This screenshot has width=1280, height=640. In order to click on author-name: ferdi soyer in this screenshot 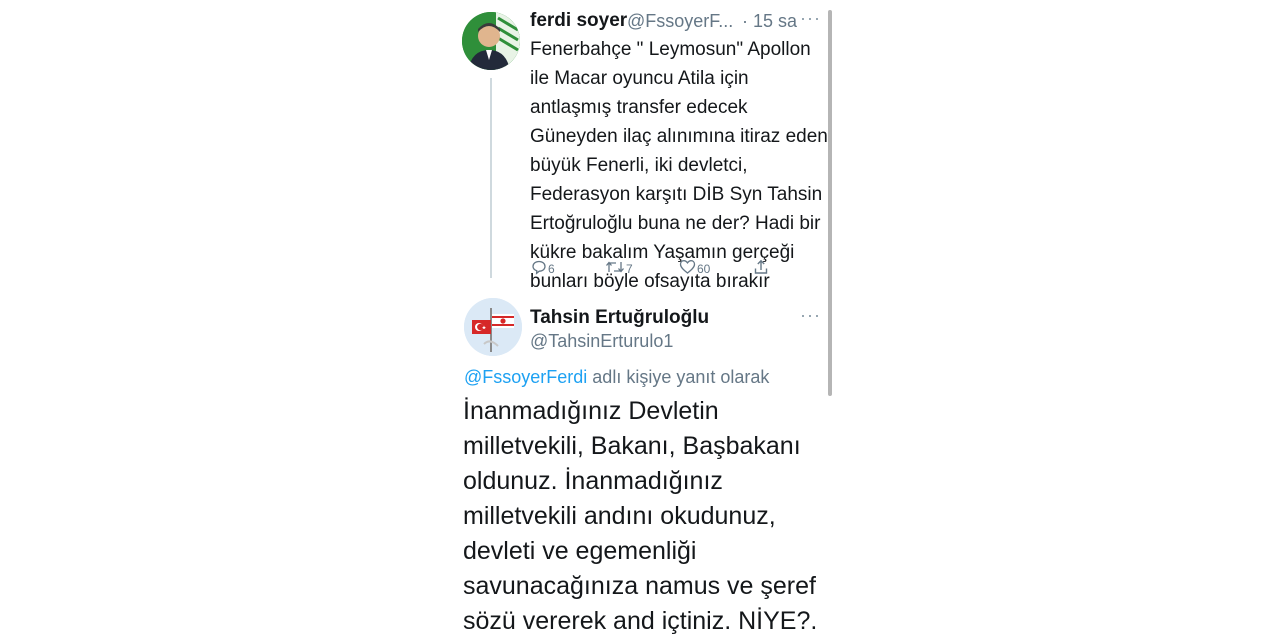, I will do `click(578, 21)`.